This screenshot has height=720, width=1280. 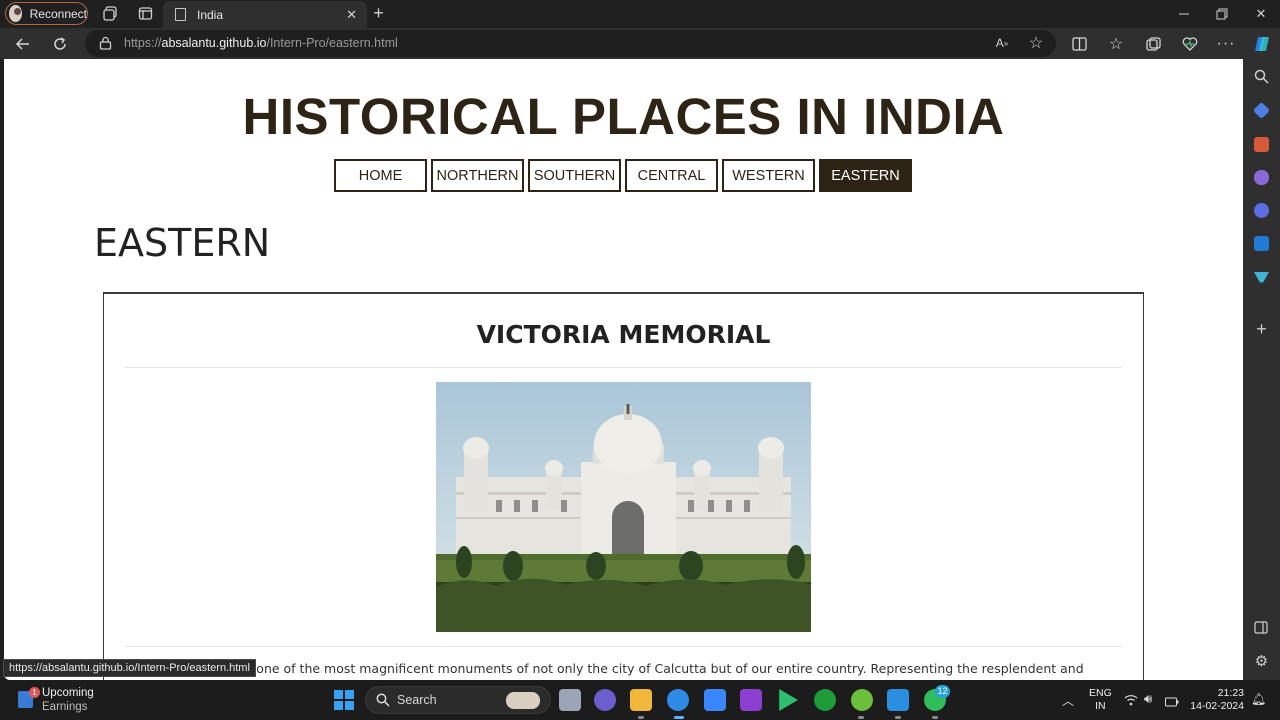 What do you see at coordinates (1215, 700) in the screenshot?
I see `clock: 21:23 14-02-2024` at bounding box center [1215, 700].